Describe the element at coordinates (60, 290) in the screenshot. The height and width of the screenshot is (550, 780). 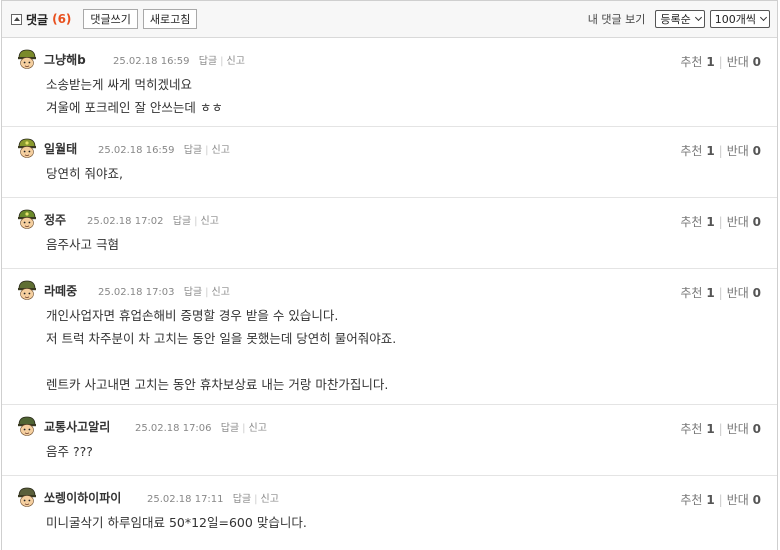
I see `comment-author: 라떼중` at that location.